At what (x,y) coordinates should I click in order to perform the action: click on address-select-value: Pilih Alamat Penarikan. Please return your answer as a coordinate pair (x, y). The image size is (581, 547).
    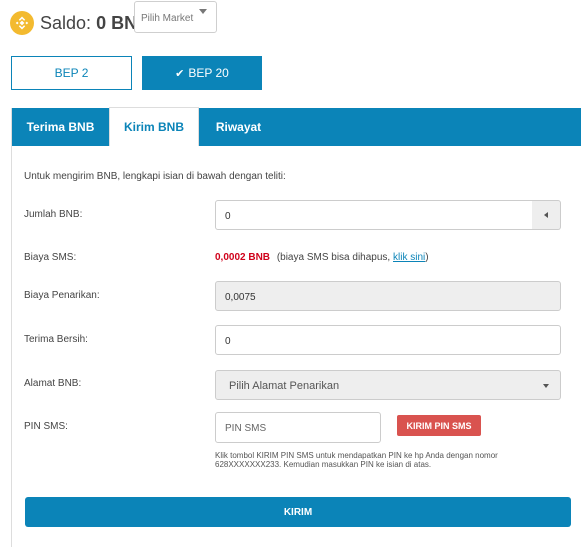
    Looking at the image, I should click on (284, 386).